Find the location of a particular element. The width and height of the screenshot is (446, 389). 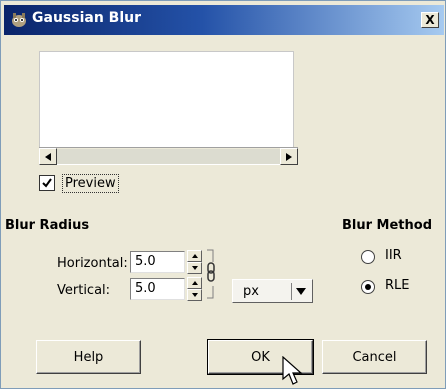

close-button: X is located at coordinates (430, 20).